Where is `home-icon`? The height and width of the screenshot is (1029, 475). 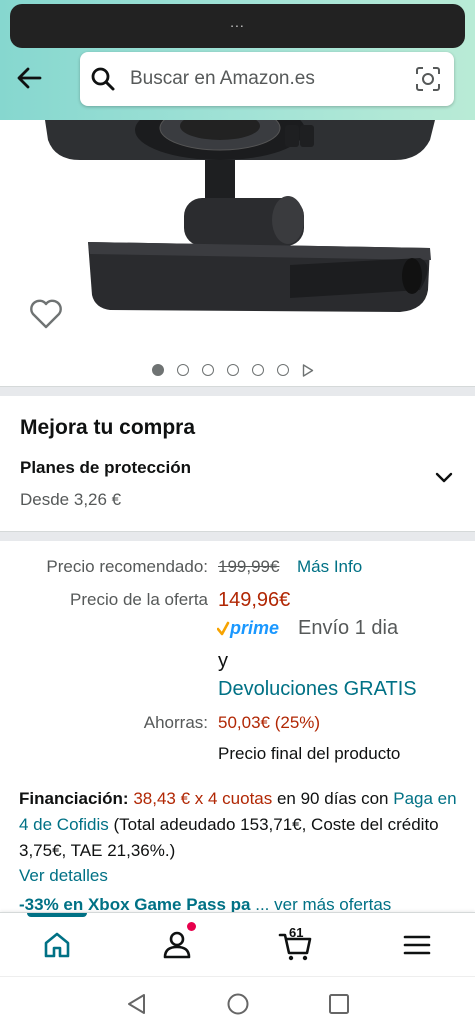 home-icon is located at coordinates (57, 945).